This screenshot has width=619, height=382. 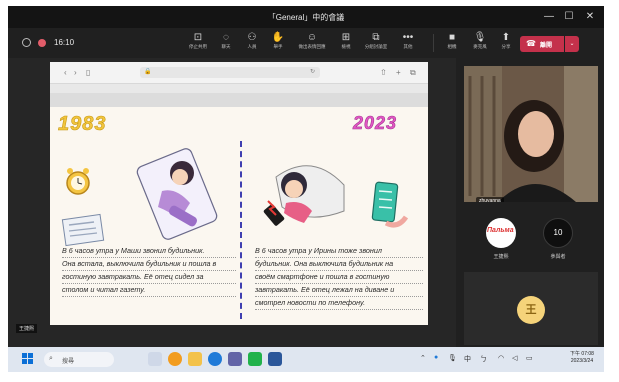 What do you see at coordinates (28, 359) in the screenshot?
I see `windows-start-icon` at bounding box center [28, 359].